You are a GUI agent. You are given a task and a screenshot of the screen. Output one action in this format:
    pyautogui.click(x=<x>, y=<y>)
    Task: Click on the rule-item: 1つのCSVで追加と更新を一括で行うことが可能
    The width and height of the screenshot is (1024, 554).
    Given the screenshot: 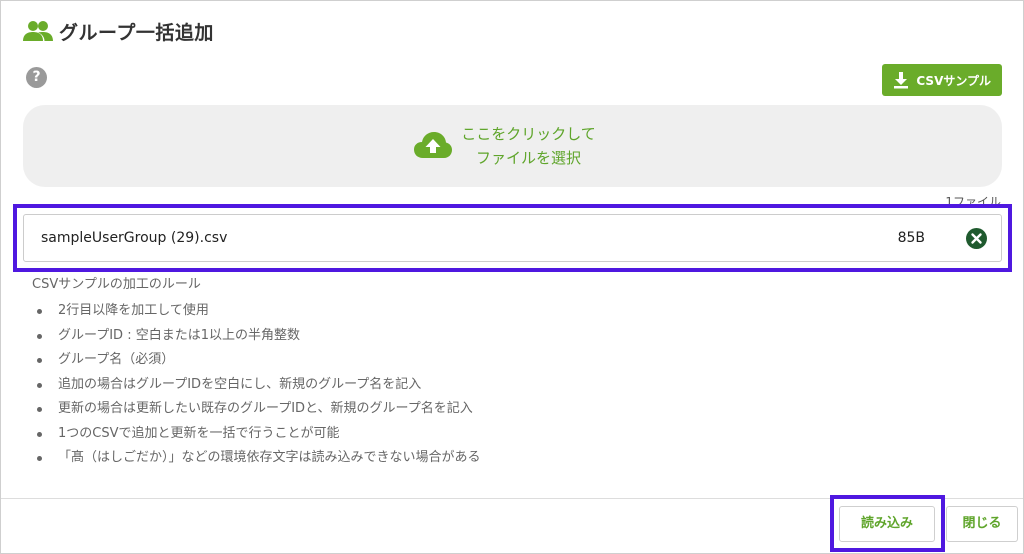 What is the action you would take?
    pyautogui.click(x=256, y=434)
    